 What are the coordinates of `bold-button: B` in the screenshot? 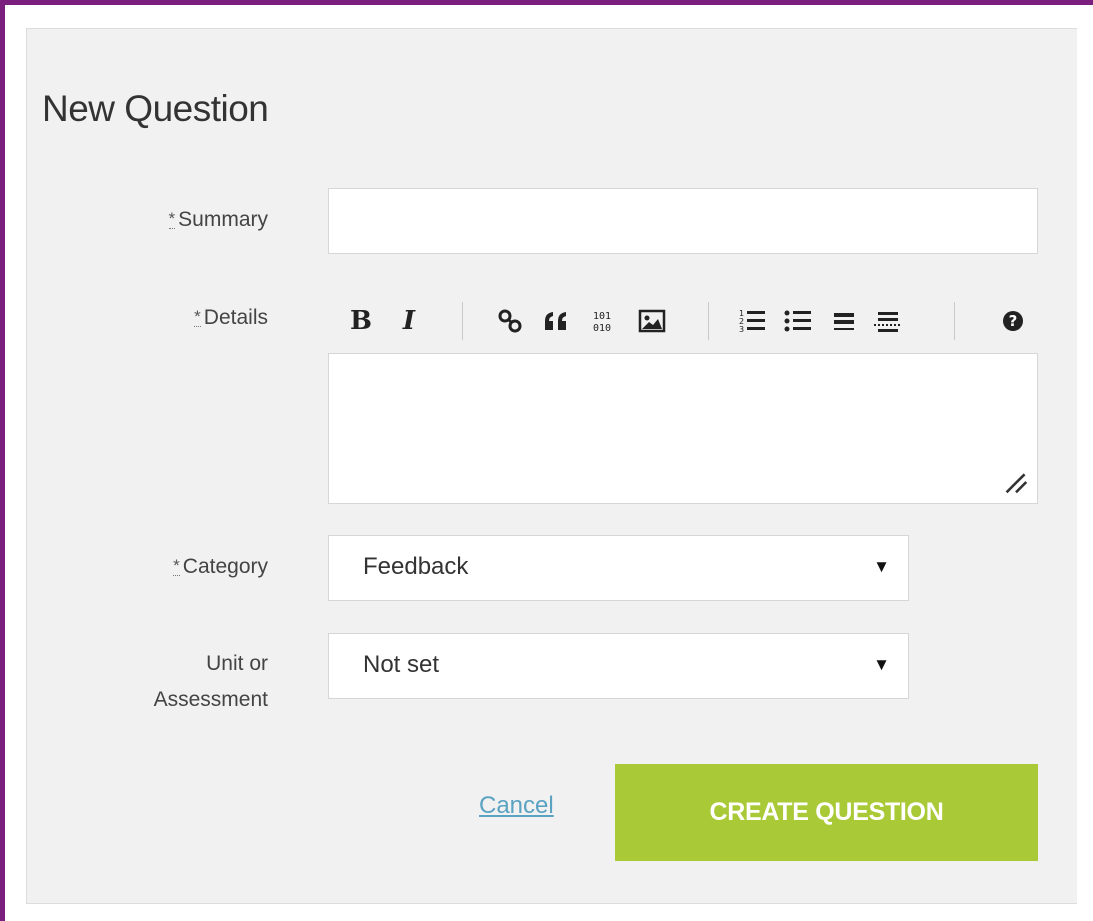 It's located at (361, 321).